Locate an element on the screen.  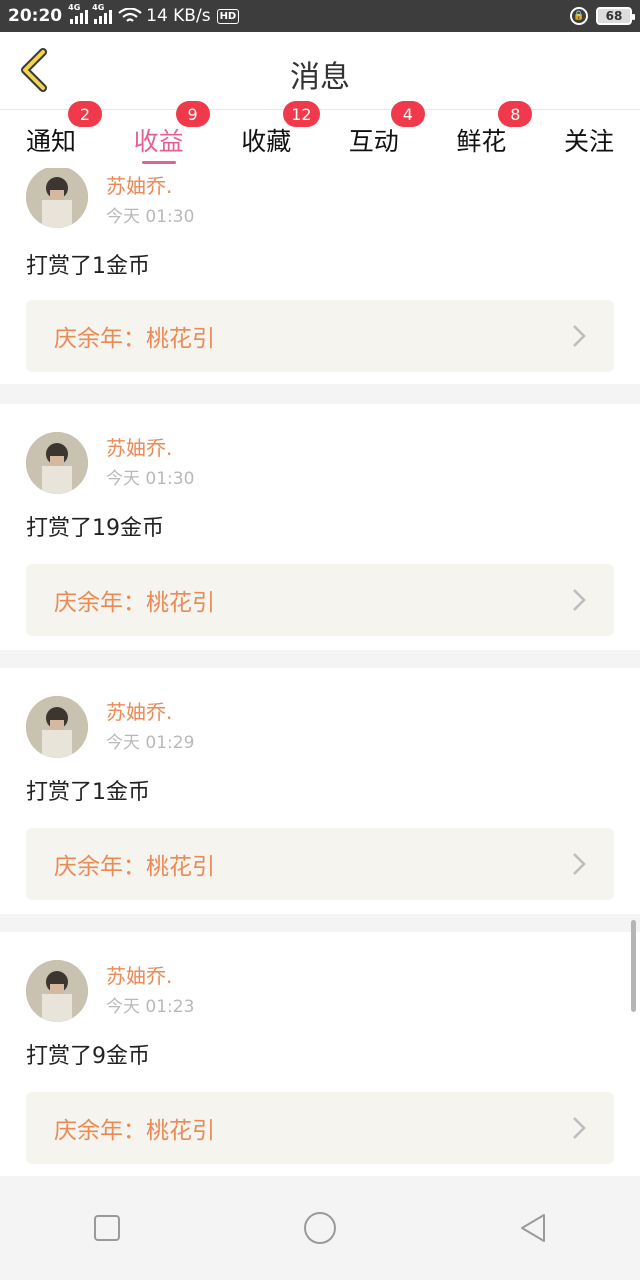
battery-icon: 68 is located at coordinates (615, 16).